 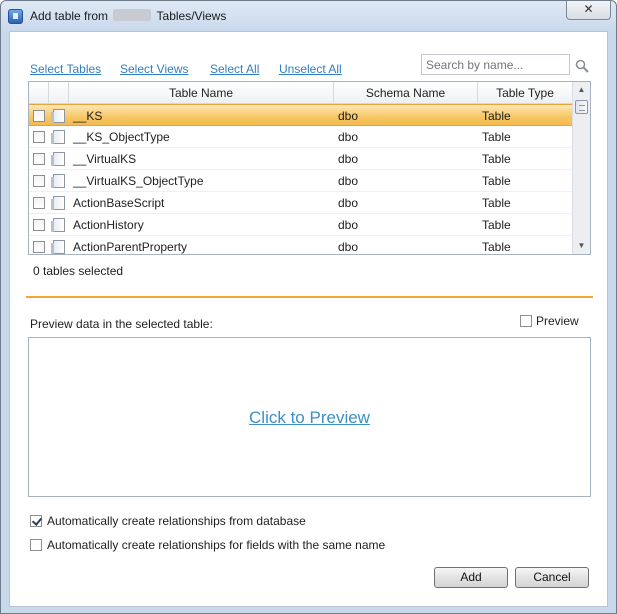 I want to click on title-suffix: Tables/Views, so click(x=191, y=16).